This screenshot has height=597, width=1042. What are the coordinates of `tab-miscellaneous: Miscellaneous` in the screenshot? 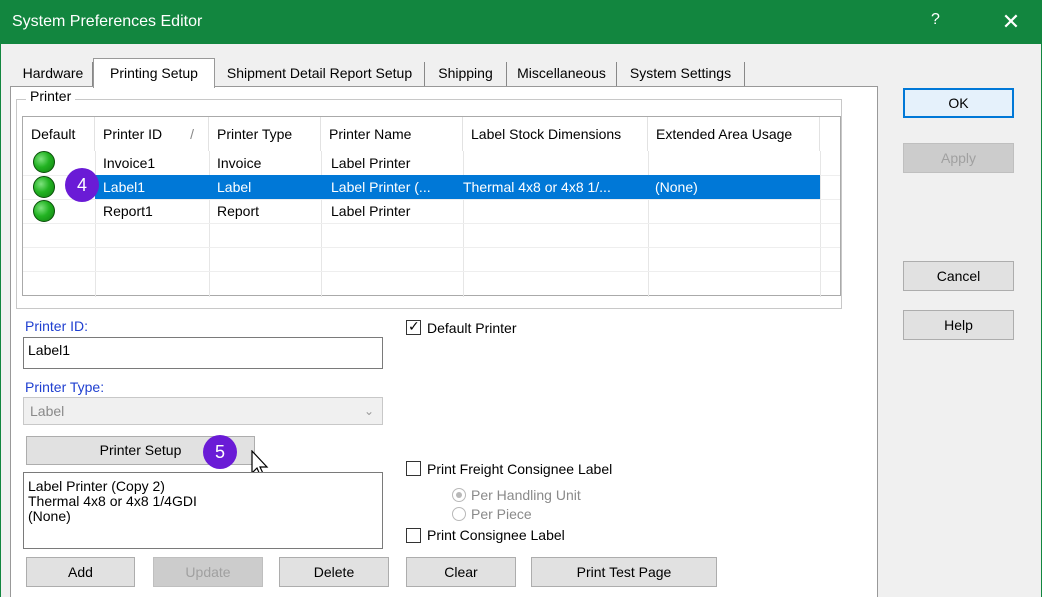 It's located at (562, 74).